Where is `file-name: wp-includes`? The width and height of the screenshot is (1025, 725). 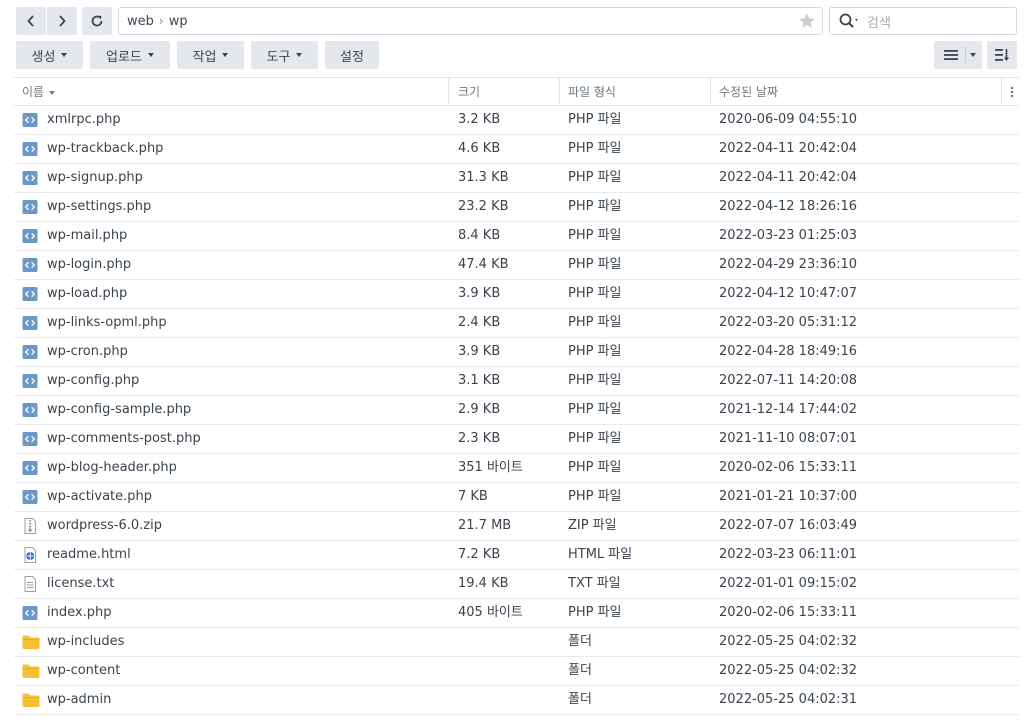 file-name: wp-includes is located at coordinates (86, 641).